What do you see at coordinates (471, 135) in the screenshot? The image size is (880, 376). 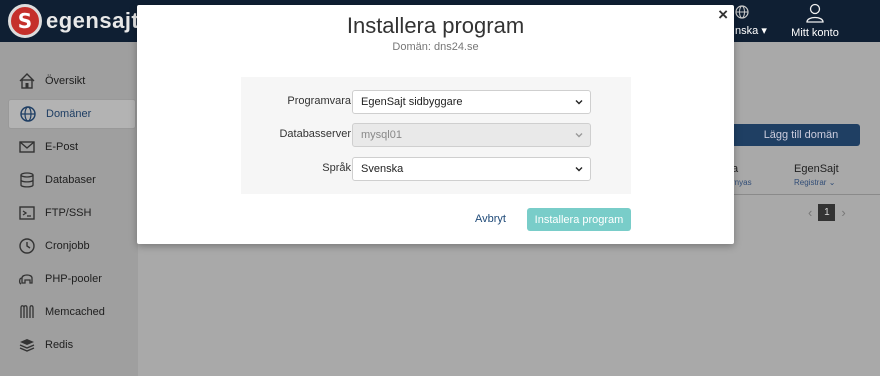 I see `database-server-select: mysql01` at bounding box center [471, 135].